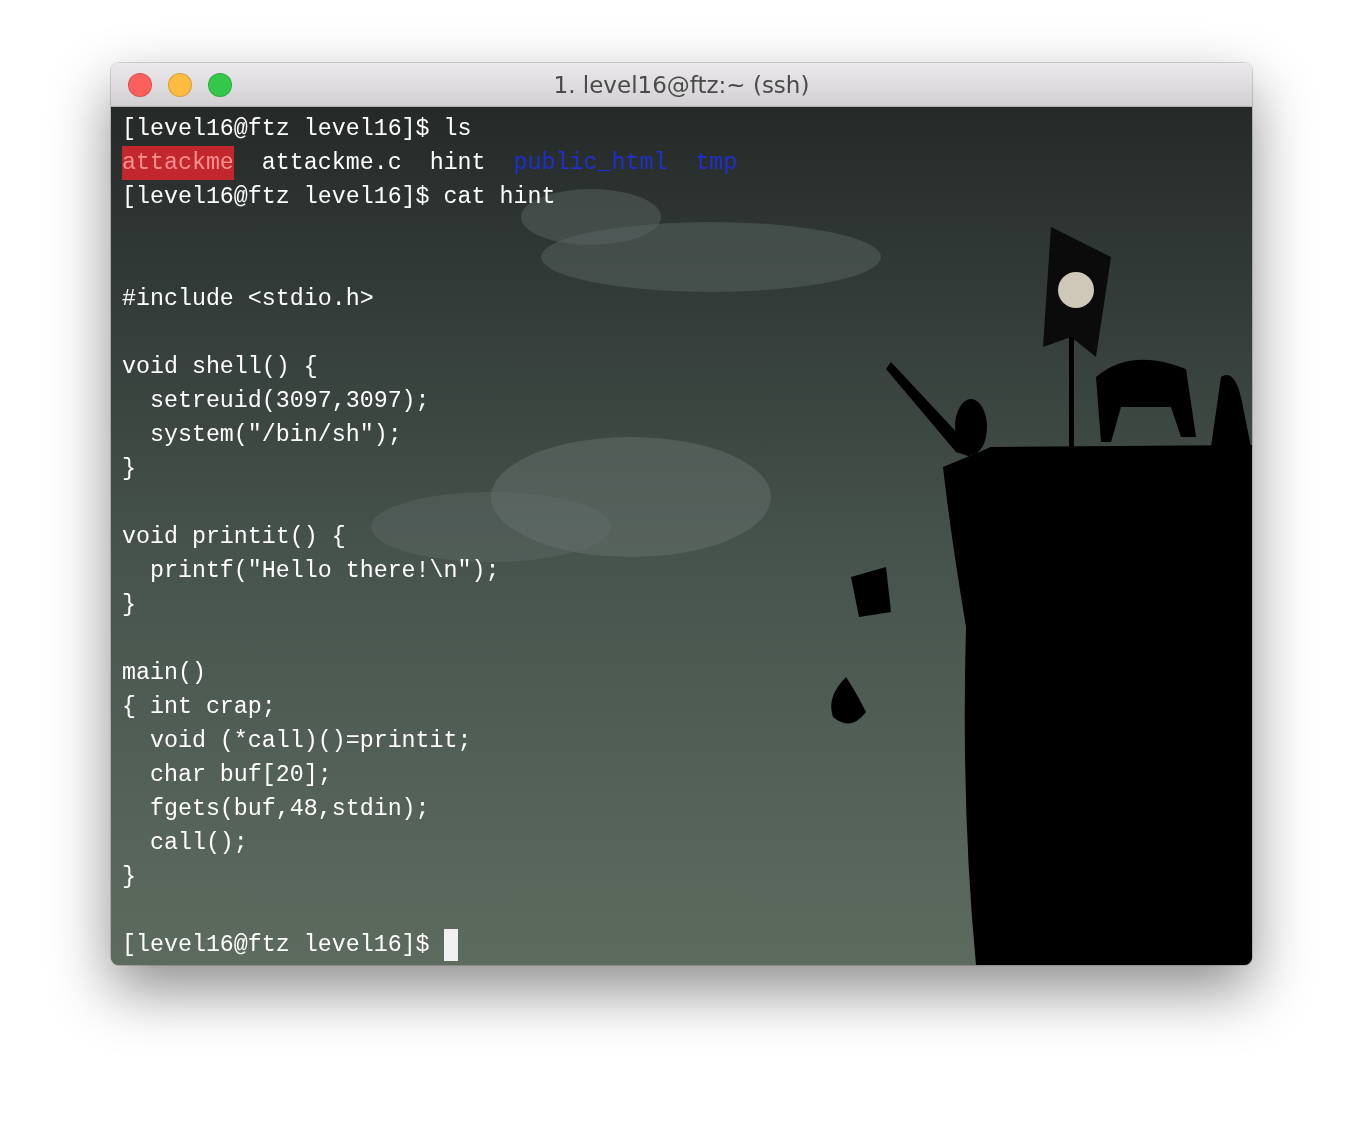 Image resolution: width=1364 pixels, height=1126 pixels. I want to click on directory-name: tmp, so click(716, 163).